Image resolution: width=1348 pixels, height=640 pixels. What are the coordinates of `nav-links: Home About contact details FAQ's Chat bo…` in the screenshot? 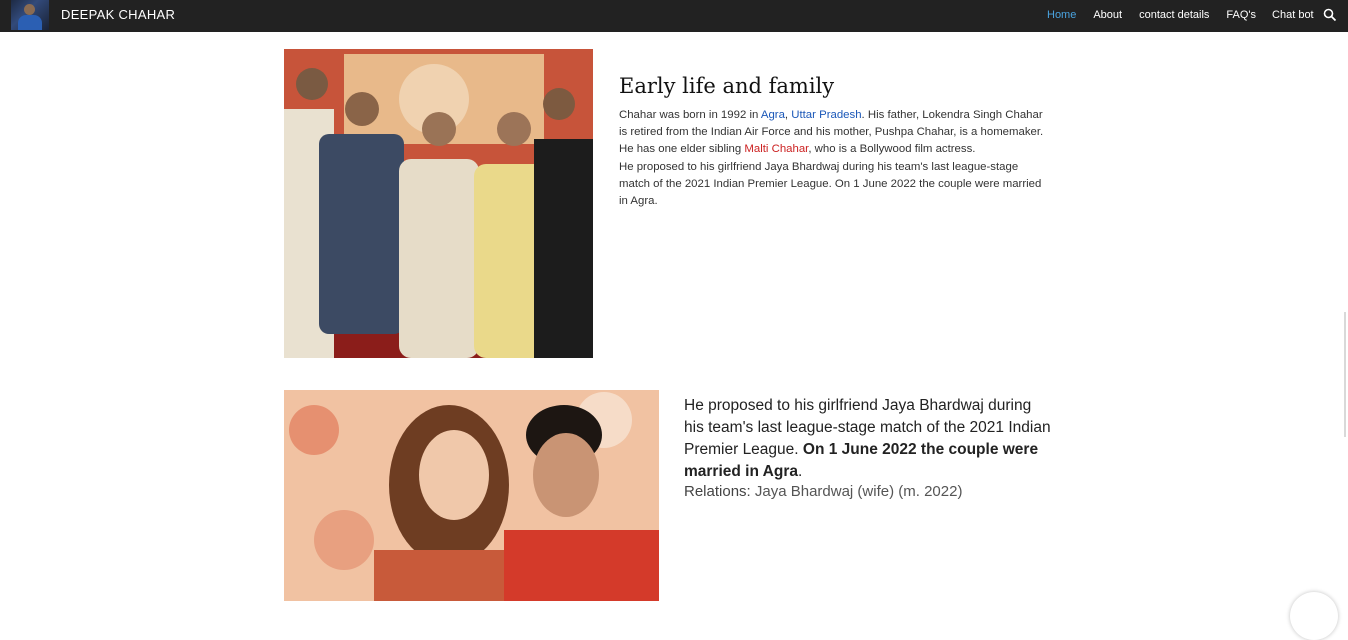 It's located at (1180, 15).